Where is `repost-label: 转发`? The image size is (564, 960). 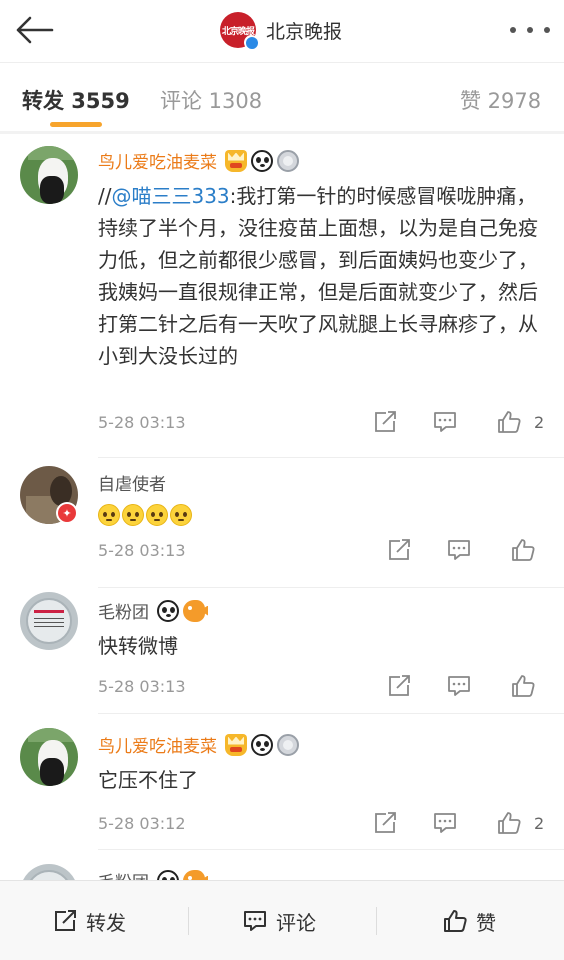 repost-label: 转发 is located at coordinates (106, 922).